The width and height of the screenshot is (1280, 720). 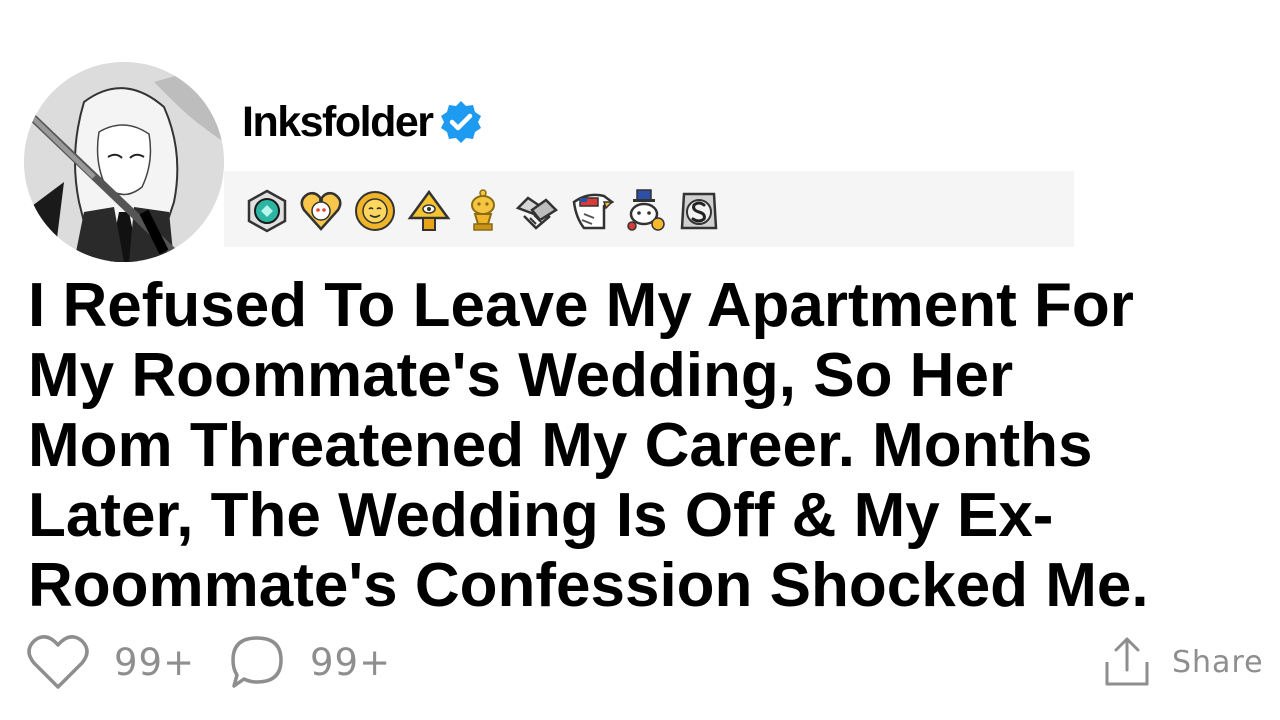 I want to click on awards-bar, so click(x=649, y=209).